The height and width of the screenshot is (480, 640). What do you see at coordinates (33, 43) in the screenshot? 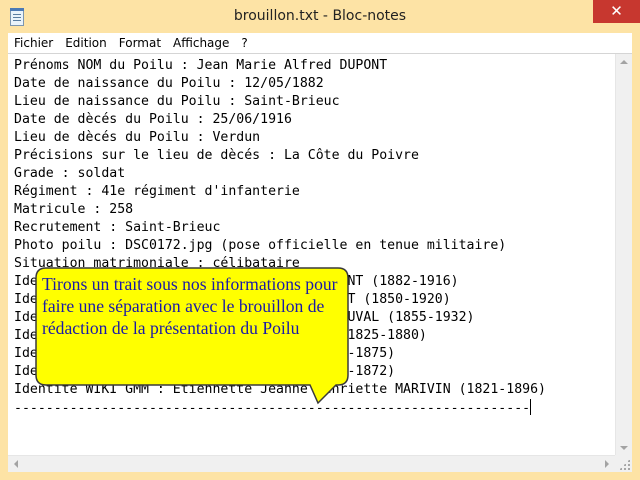
I see `menu-fichier: Fichier` at bounding box center [33, 43].